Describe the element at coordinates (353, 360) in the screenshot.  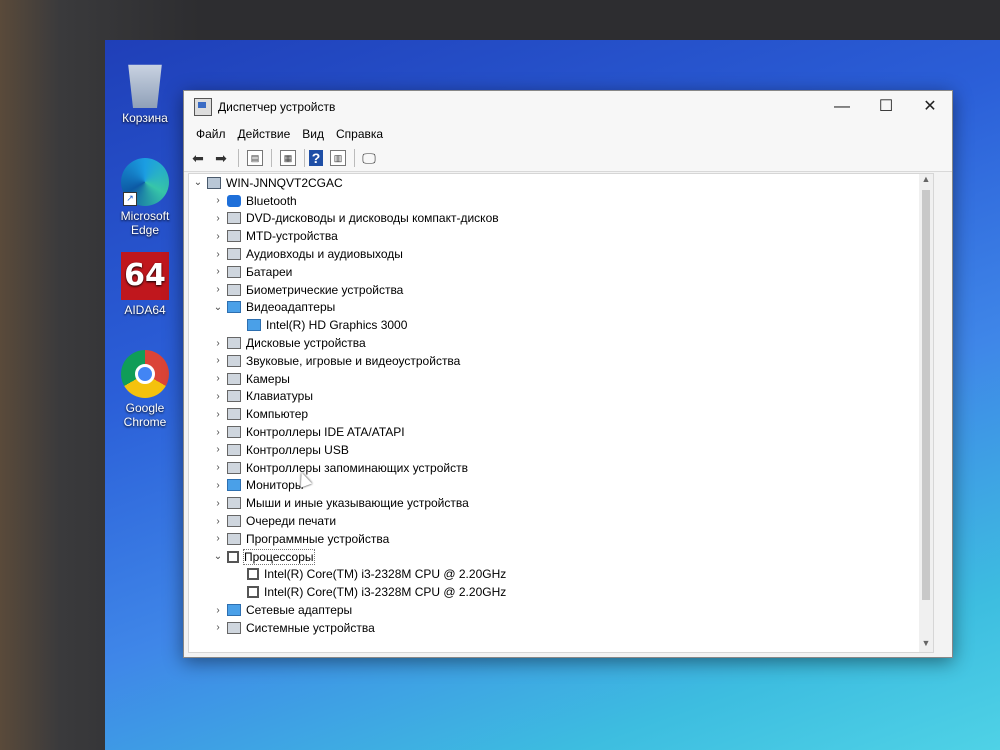
I see `tree-item-label: Звуковые, игровые и видеоустройства` at that location.